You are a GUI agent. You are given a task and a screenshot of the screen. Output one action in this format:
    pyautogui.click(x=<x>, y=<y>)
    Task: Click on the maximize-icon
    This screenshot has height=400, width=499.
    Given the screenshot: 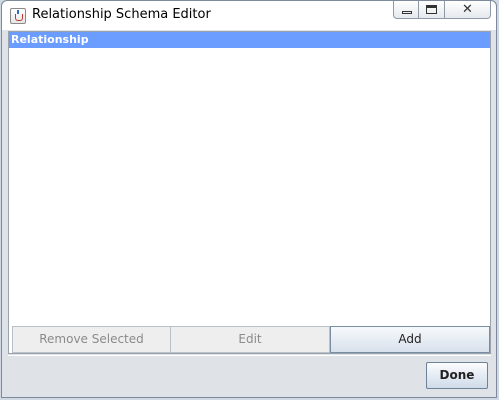 What is the action you would take?
    pyautogui.click(x=431, y=9)
    